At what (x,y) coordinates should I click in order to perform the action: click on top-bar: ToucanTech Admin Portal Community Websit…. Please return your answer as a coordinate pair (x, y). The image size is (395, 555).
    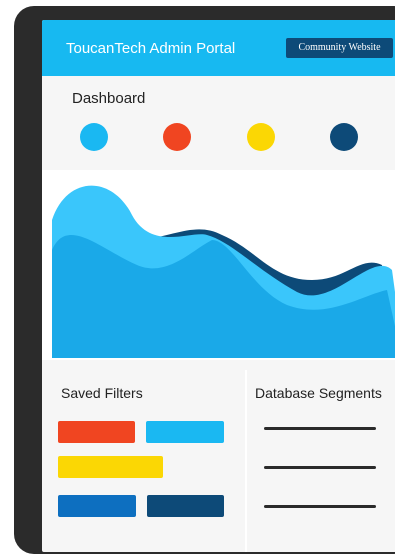
    Looking at the image, I should click on (218, 48).